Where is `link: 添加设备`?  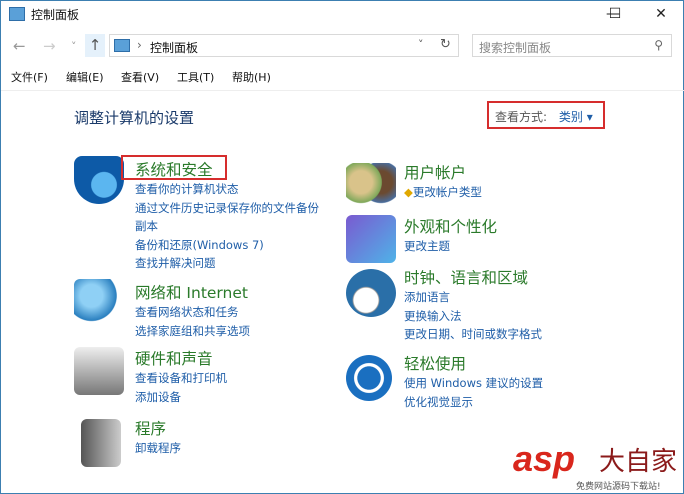
link: 添加设备 is located at coordinates (181, 397).